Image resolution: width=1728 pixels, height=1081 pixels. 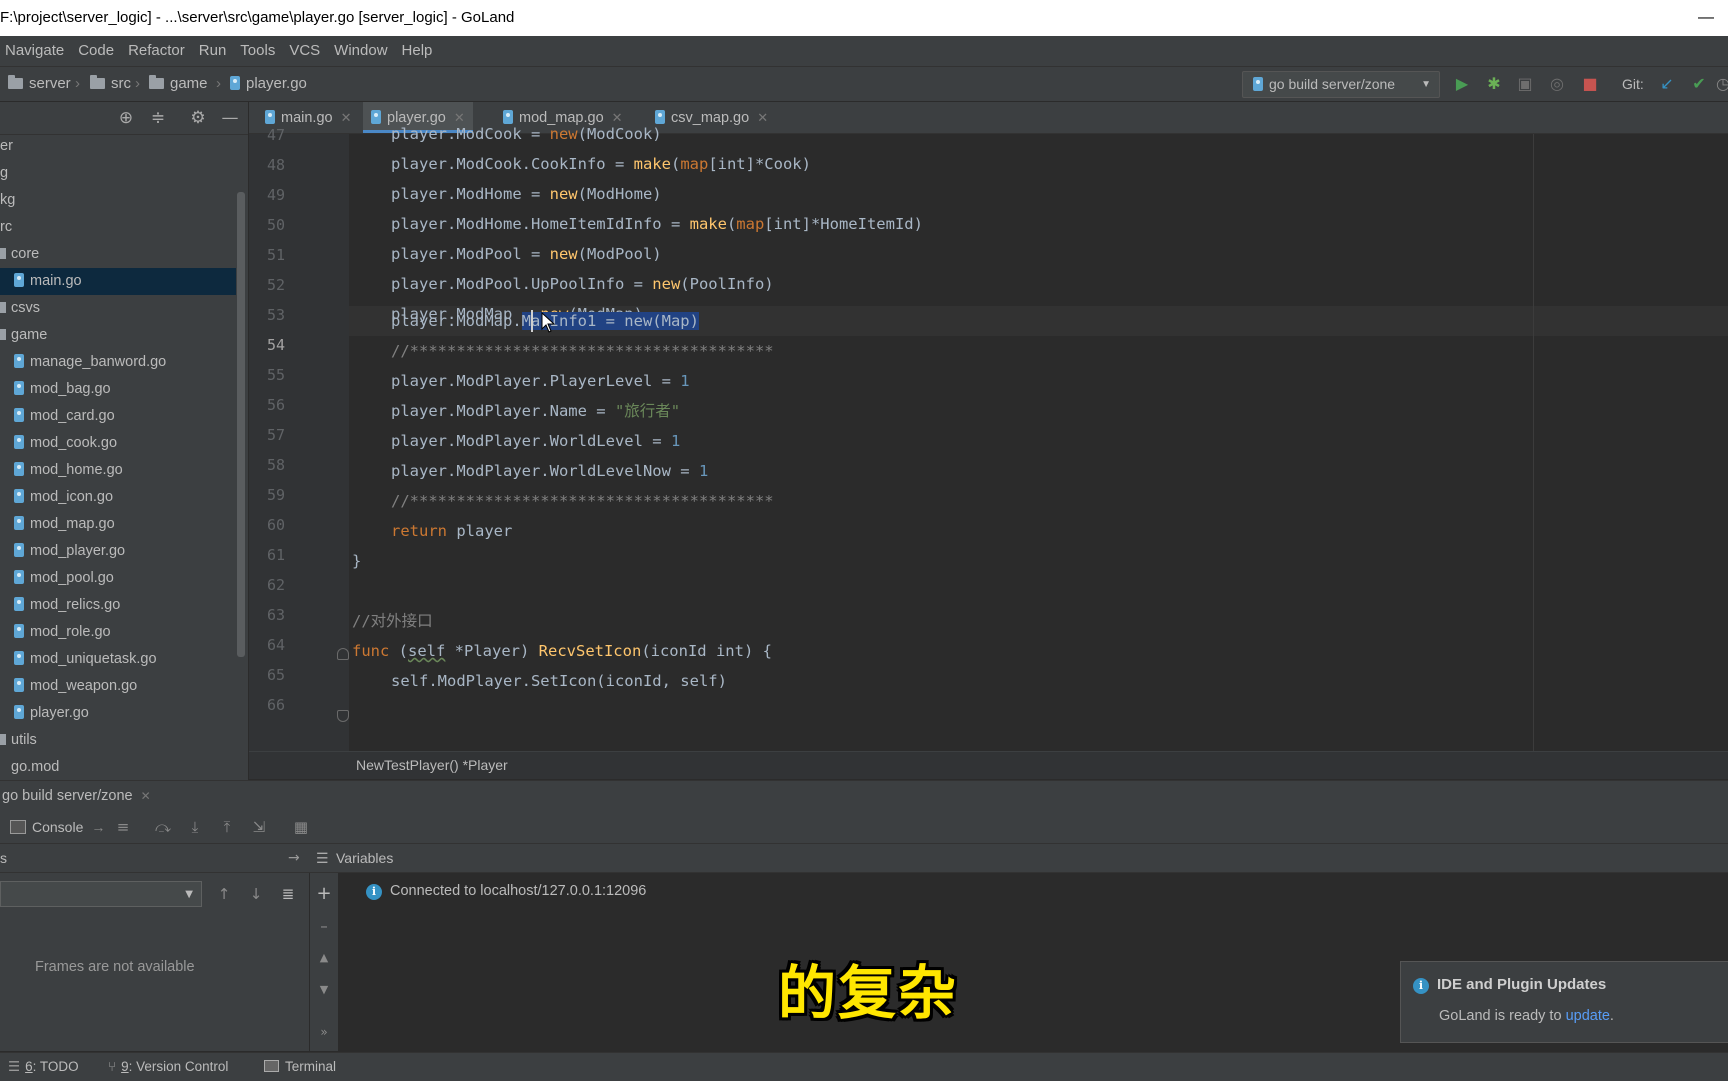 What do you see at coordinates (118, 524) in the screenshot?
I see `tree-file: mod_map.go` at bounding box center [118, 524].